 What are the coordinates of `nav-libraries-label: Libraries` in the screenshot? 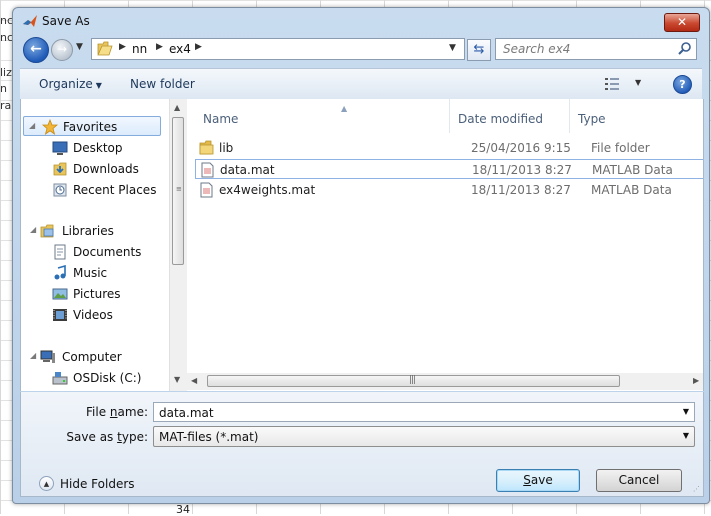 It's located at (88, 231).